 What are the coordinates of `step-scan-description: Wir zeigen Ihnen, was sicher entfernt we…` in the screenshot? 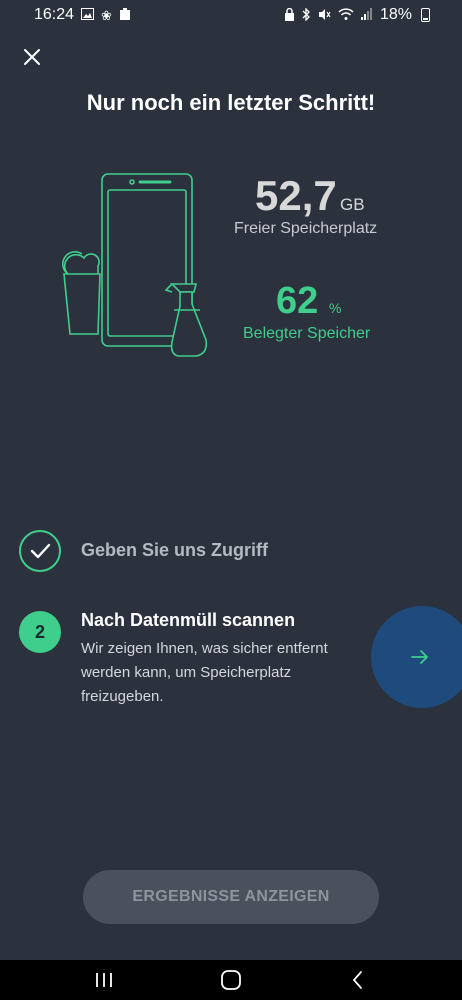 It's located at (204, 672).